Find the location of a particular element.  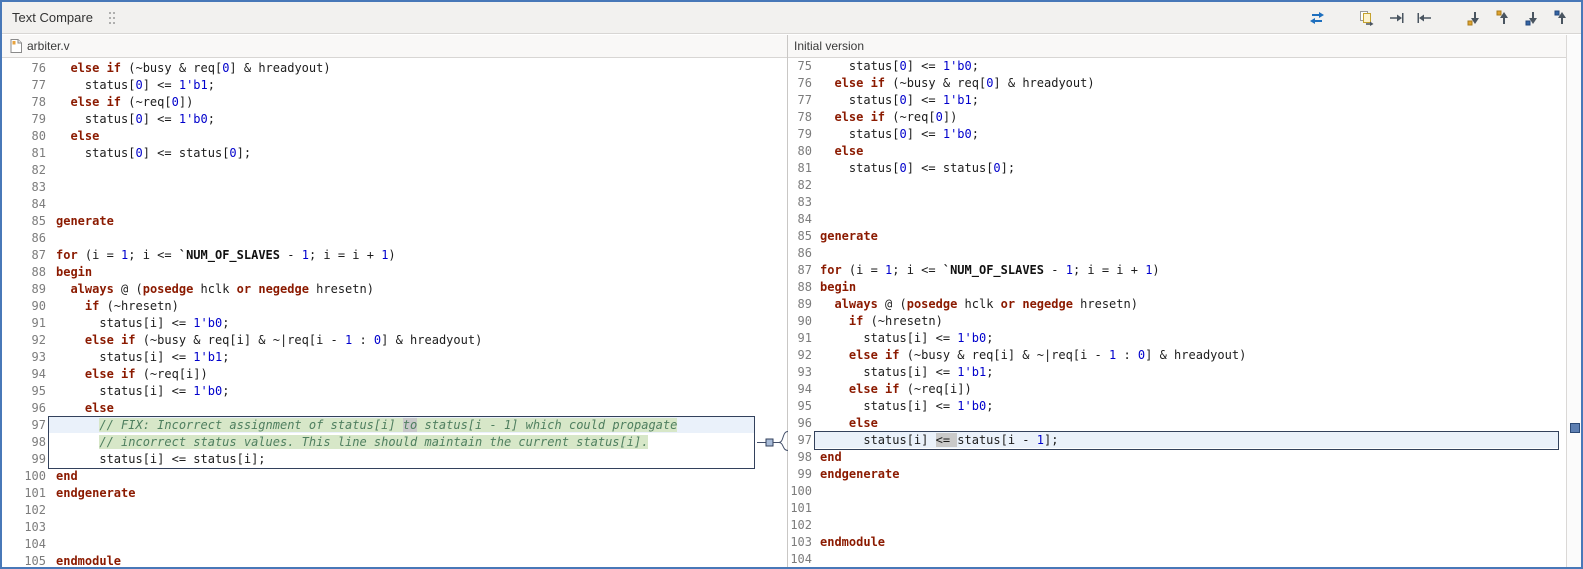

copy-all-left-to-right-button is located at coordinates (1367, 18).